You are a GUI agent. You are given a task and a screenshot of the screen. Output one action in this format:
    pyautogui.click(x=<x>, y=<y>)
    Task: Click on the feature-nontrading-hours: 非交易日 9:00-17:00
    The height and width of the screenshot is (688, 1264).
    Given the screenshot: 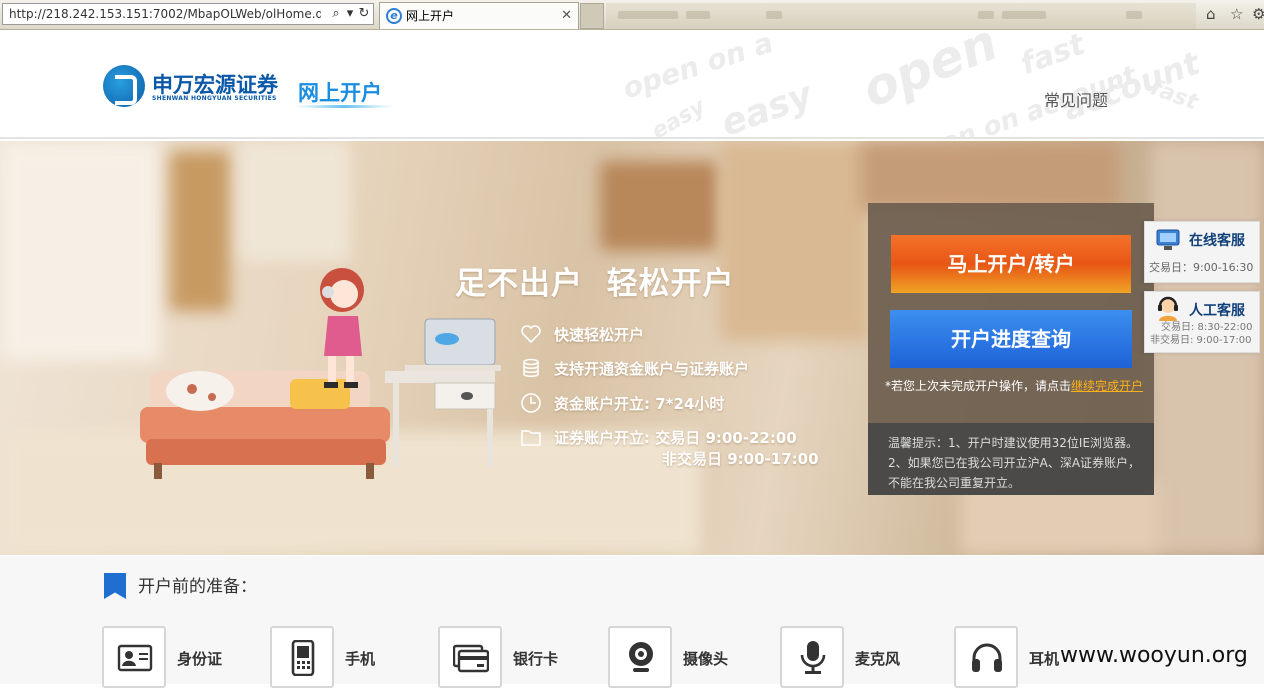 What is the action you would take?
    pyautogui.click(x=740, y=459)
    